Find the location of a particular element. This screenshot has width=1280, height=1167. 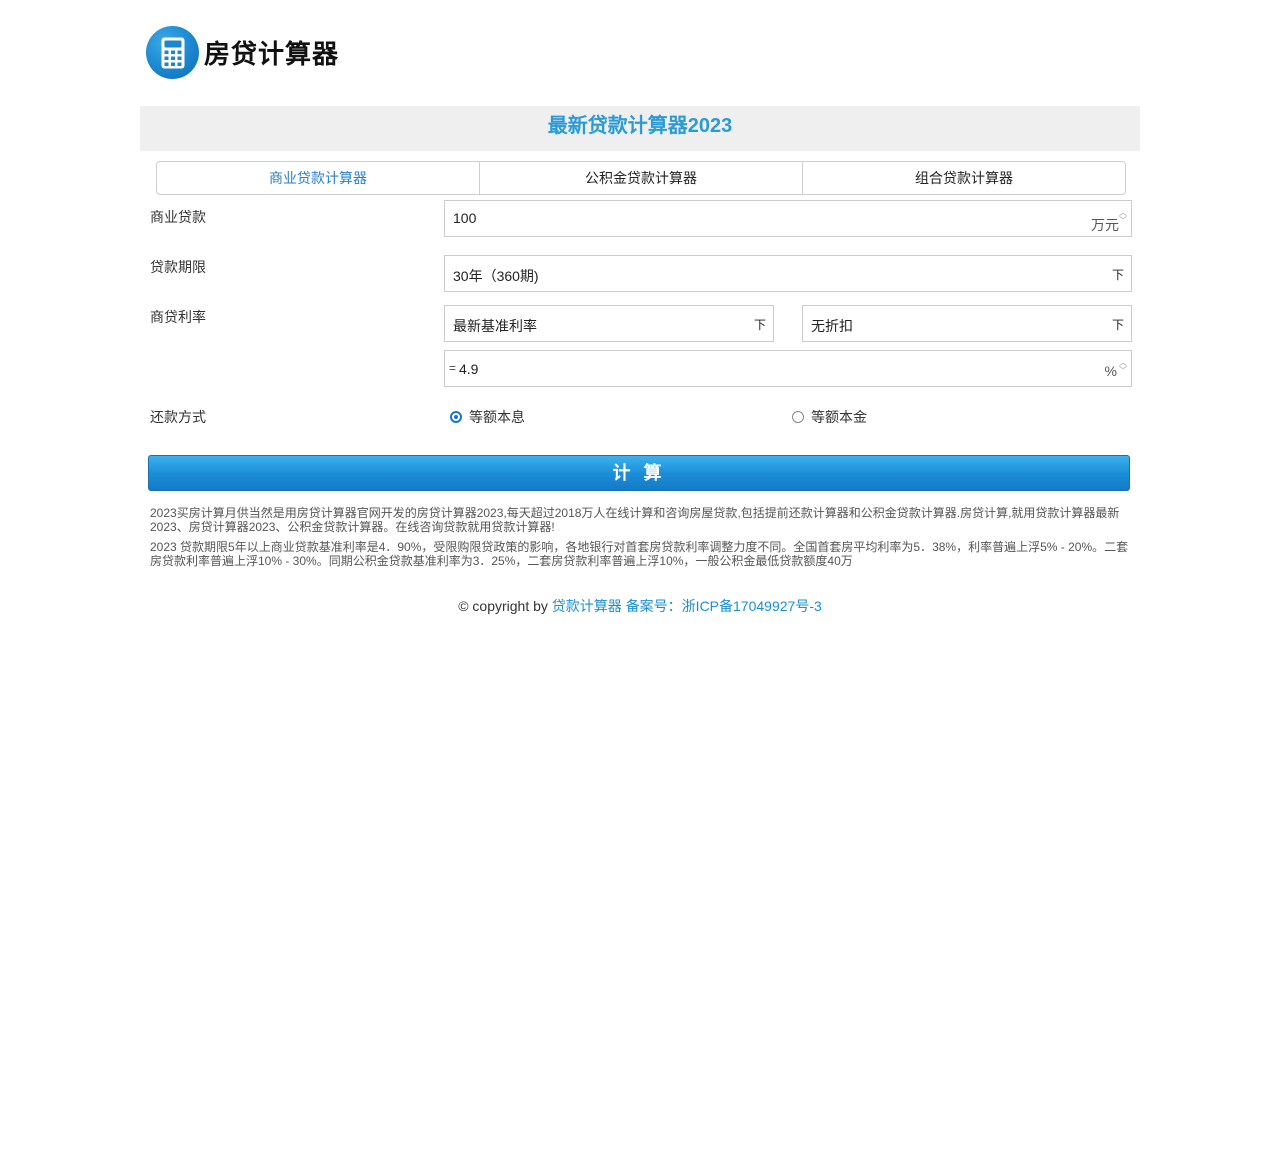

rate-spinner: ︿ ﹀ is located at coordinates (1123, 368).